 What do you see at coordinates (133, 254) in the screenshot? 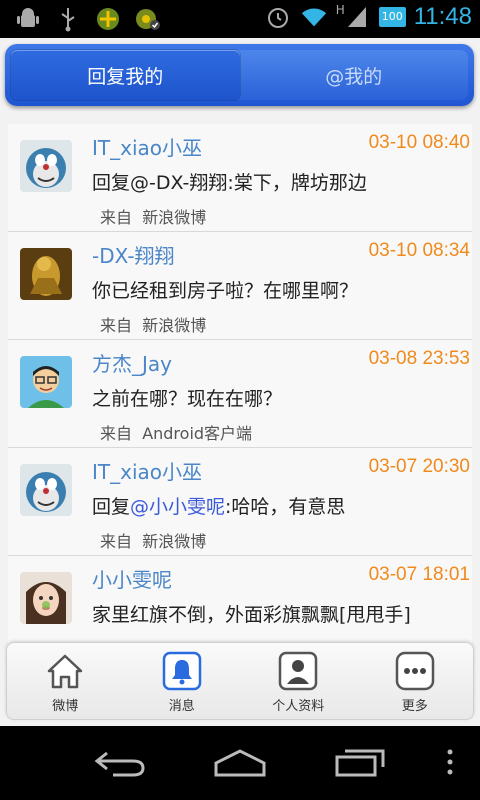
I see `username: -DX-翔翔` at bounding box center [133, 254].